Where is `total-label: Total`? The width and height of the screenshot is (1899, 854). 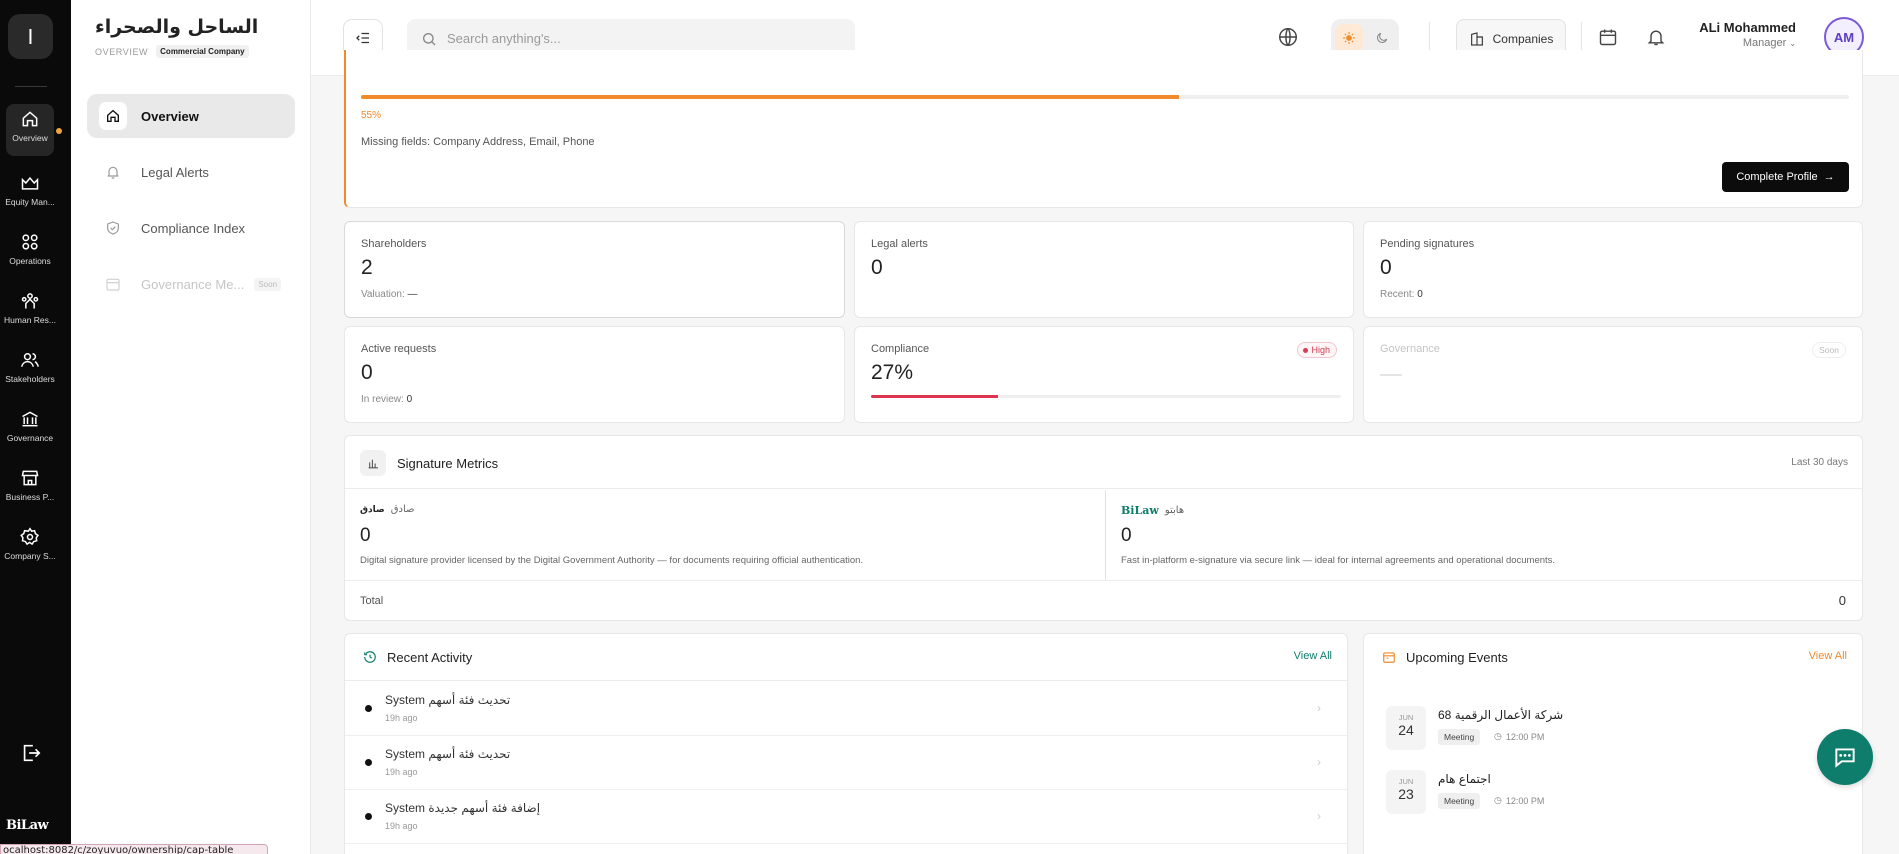
total-label: Total is located at coordinates (372, 601).